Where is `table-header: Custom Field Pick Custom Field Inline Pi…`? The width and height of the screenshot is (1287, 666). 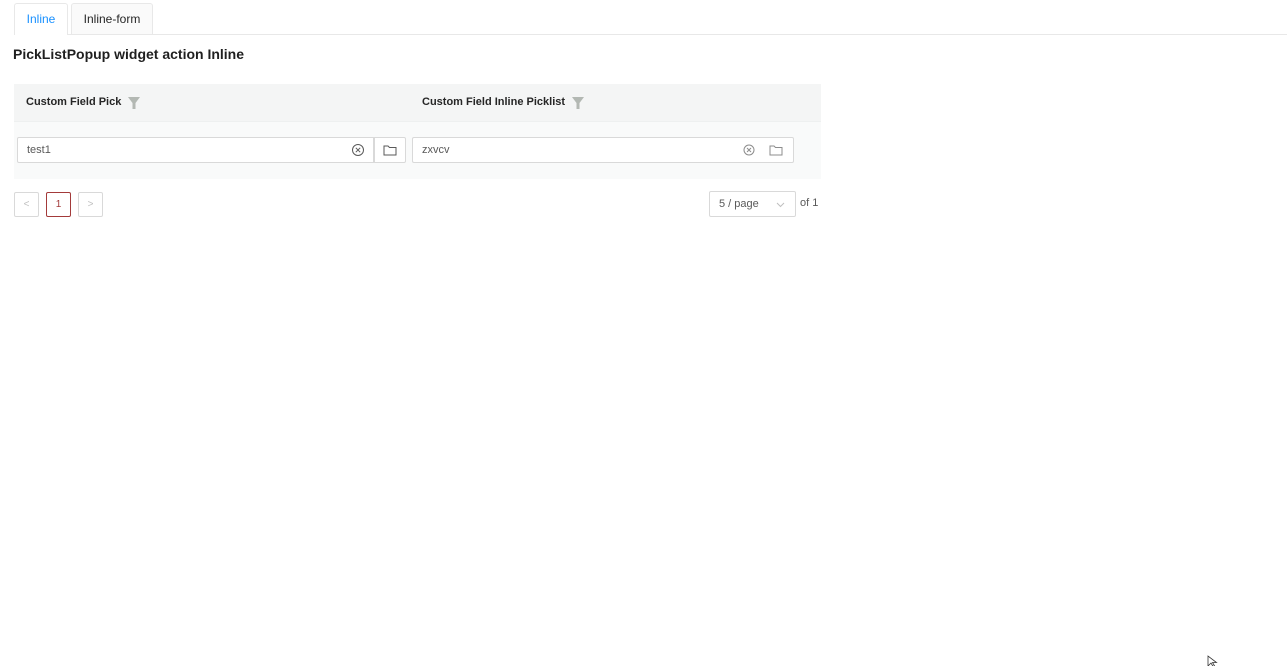 table-header: Custom Field Pick Custom Field Inline Pi… is located at coordinates (417, 102).